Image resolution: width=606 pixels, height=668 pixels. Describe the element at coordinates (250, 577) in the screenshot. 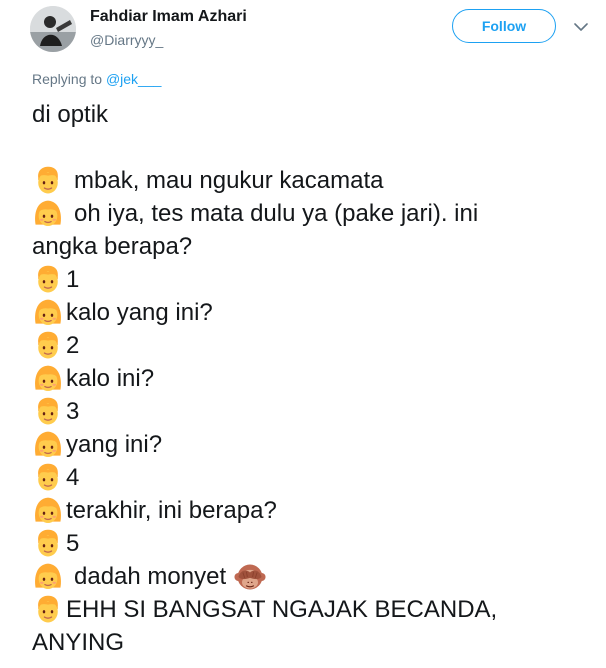

I see `see-no-evil-monkey-icon` at that location.